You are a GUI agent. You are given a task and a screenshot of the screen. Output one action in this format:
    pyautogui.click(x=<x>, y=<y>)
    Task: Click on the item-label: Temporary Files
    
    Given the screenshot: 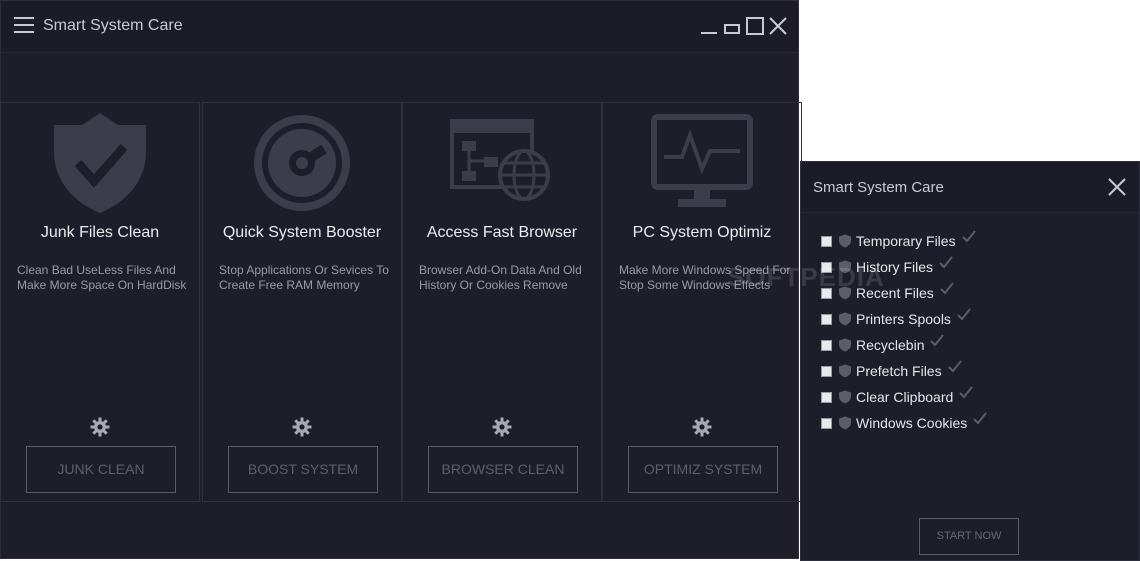 What is the action you would take?
    pyautogui.click(x=906, y=241)
    